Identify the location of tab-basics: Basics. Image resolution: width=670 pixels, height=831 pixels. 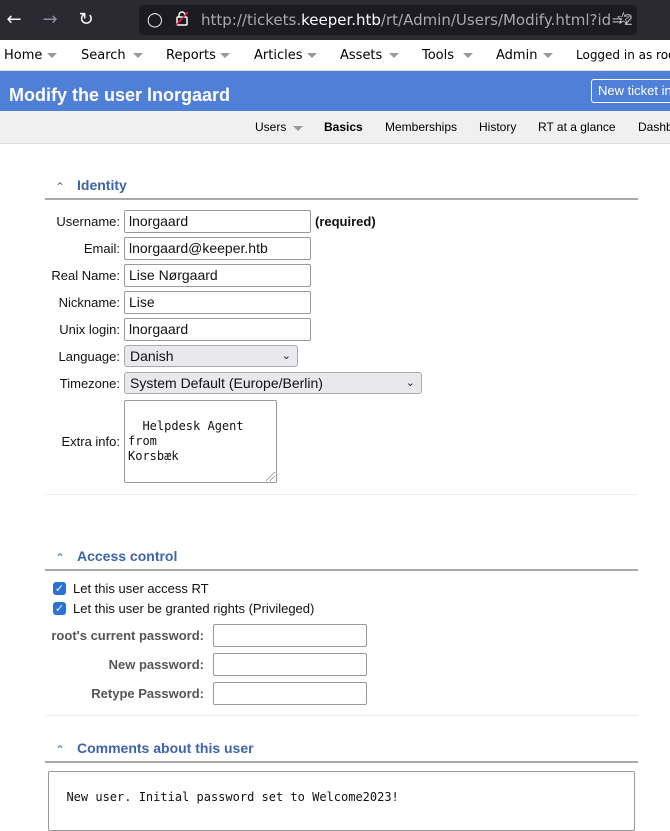
(343, 127).